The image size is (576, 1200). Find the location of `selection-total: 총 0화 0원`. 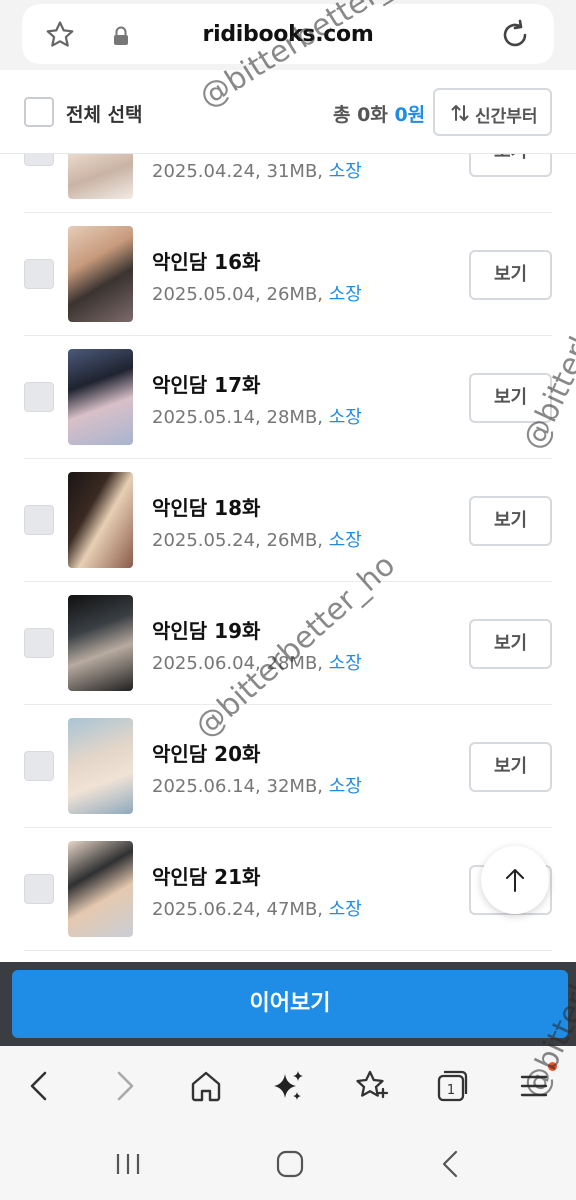

selection-total: 총 0화 0원 is located at coordinates (379, 113).